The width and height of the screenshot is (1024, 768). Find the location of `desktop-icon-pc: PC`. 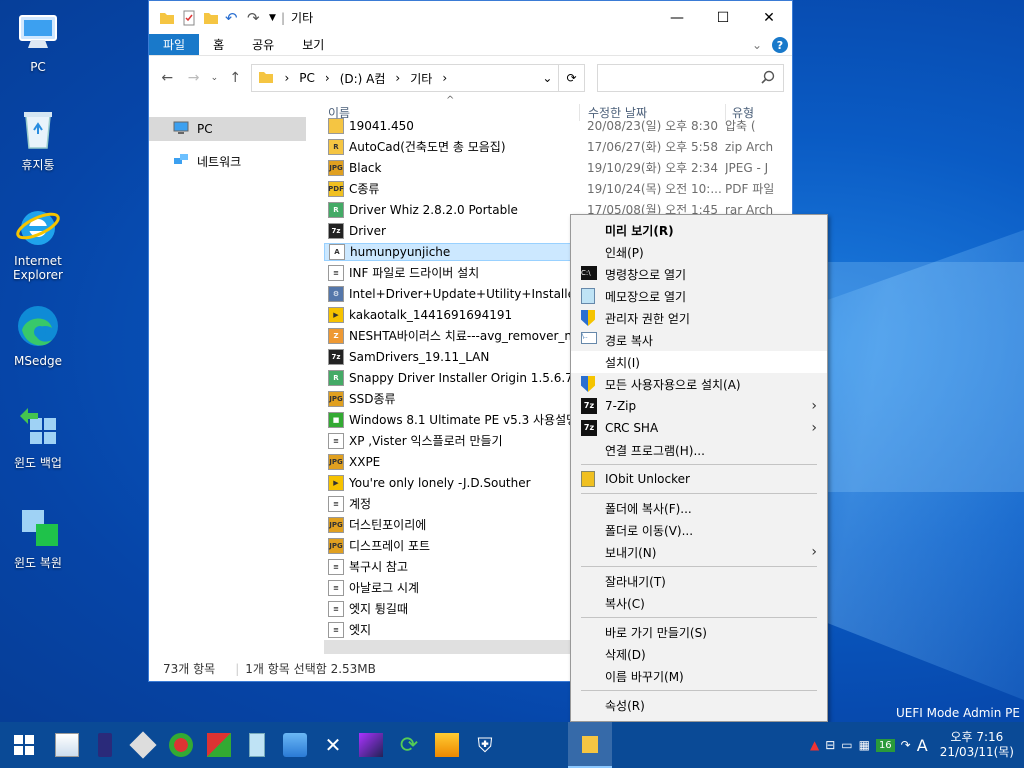

desktop-icon-pc: PC is located at coordinates (38, 41).